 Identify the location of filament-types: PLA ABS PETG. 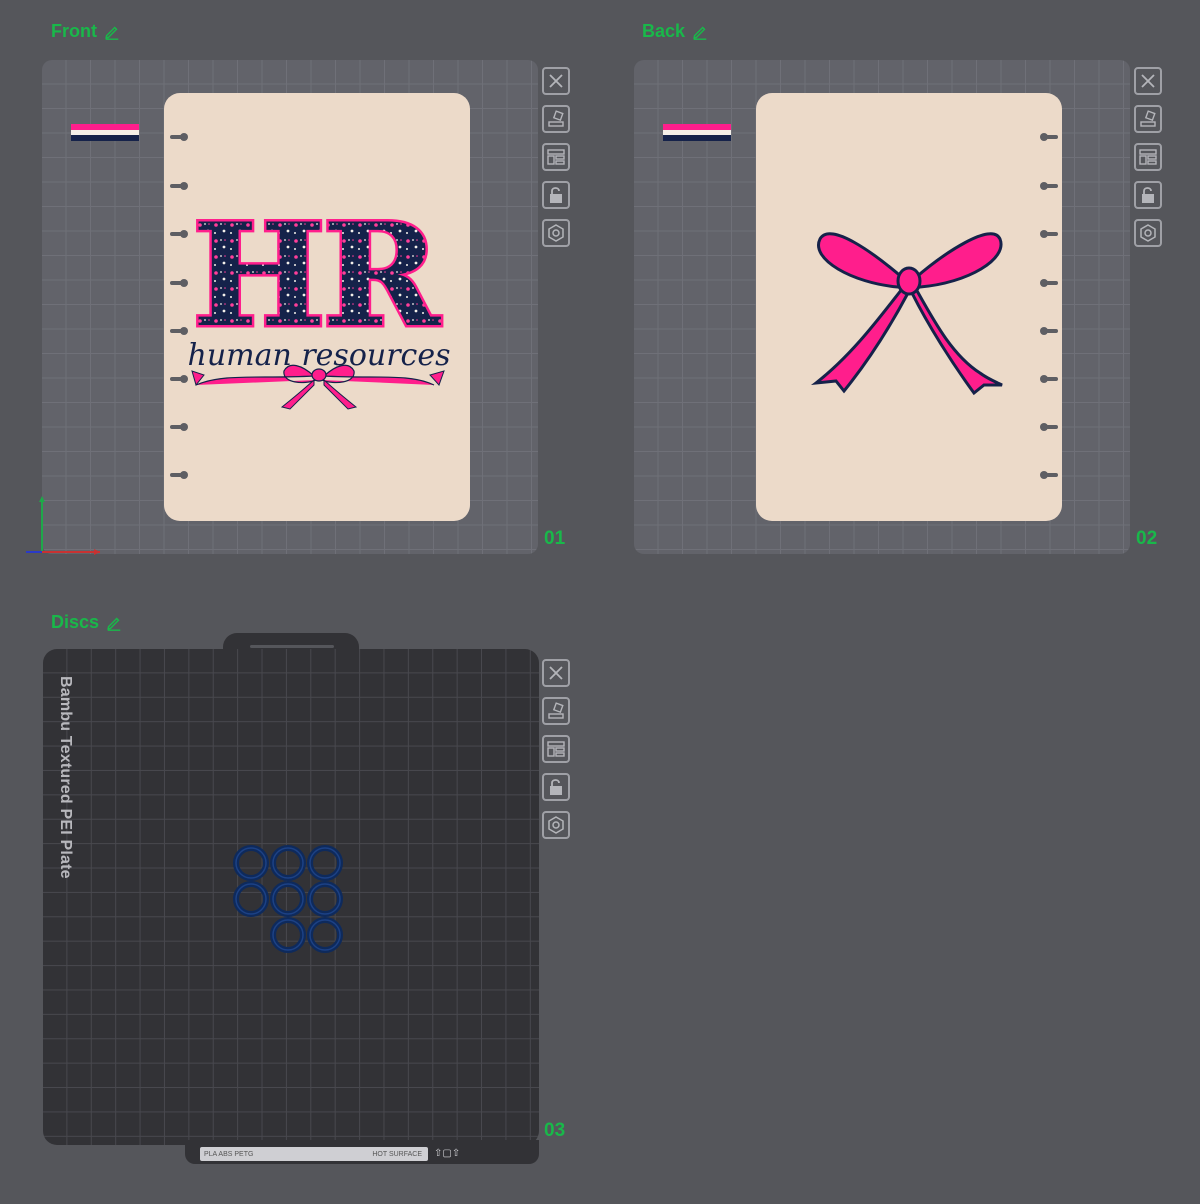
(229, 1154).